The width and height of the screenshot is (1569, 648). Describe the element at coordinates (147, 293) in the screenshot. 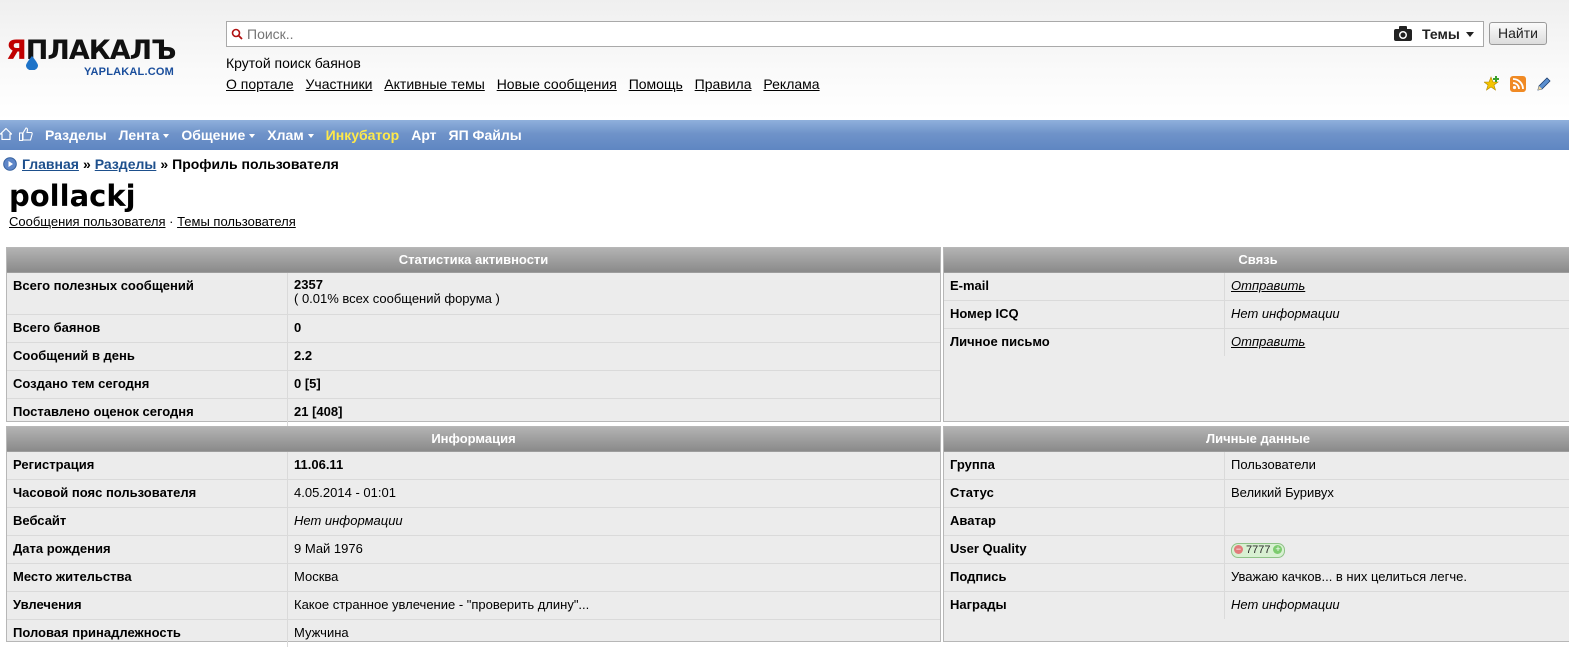

I see `row-label: Всего полезных сообщений` at that location.